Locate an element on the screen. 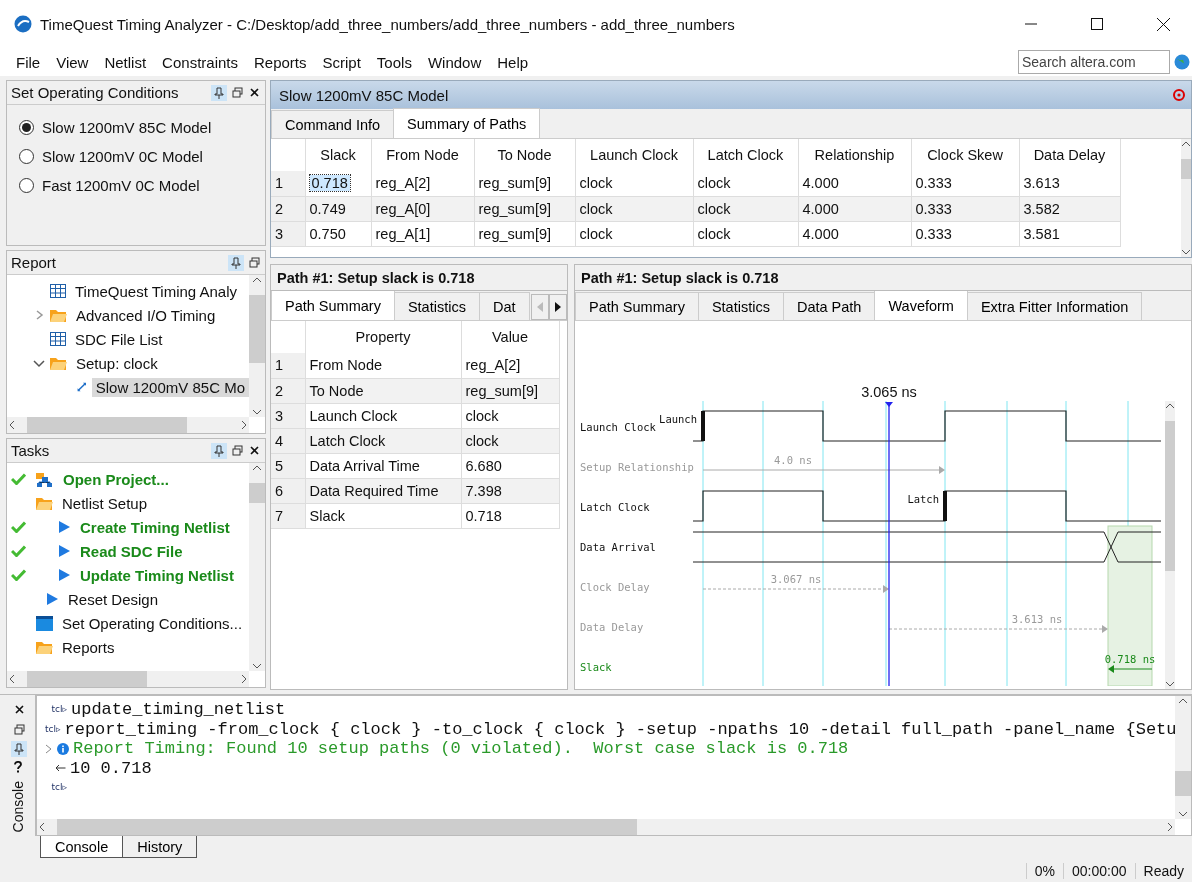 The image size is (1192, 882). column-header: Clock Skew is located at coordinates (965, 155).